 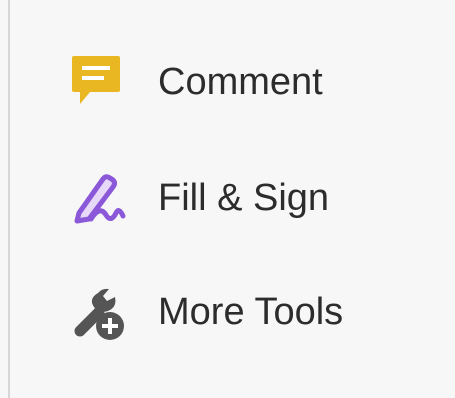 I want to click on comment-tool-item: Comment, so click(x=240, y=82).